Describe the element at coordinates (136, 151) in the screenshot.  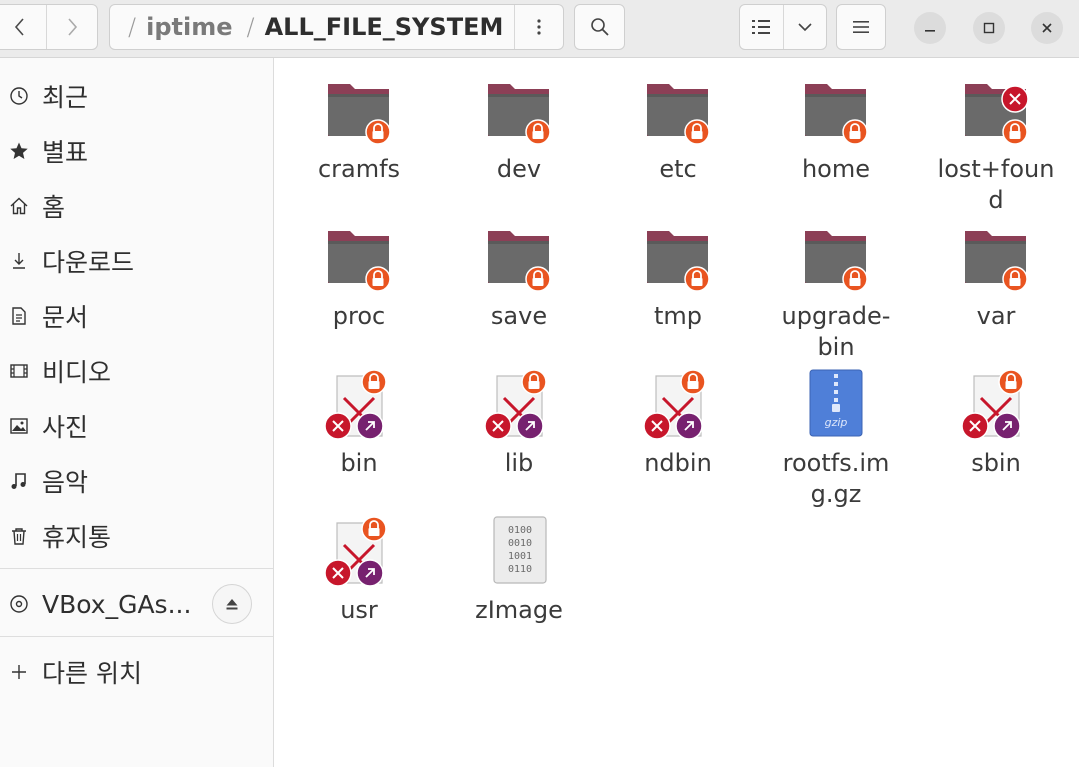
I see `sidebar-item-starred: 별표` at that location.